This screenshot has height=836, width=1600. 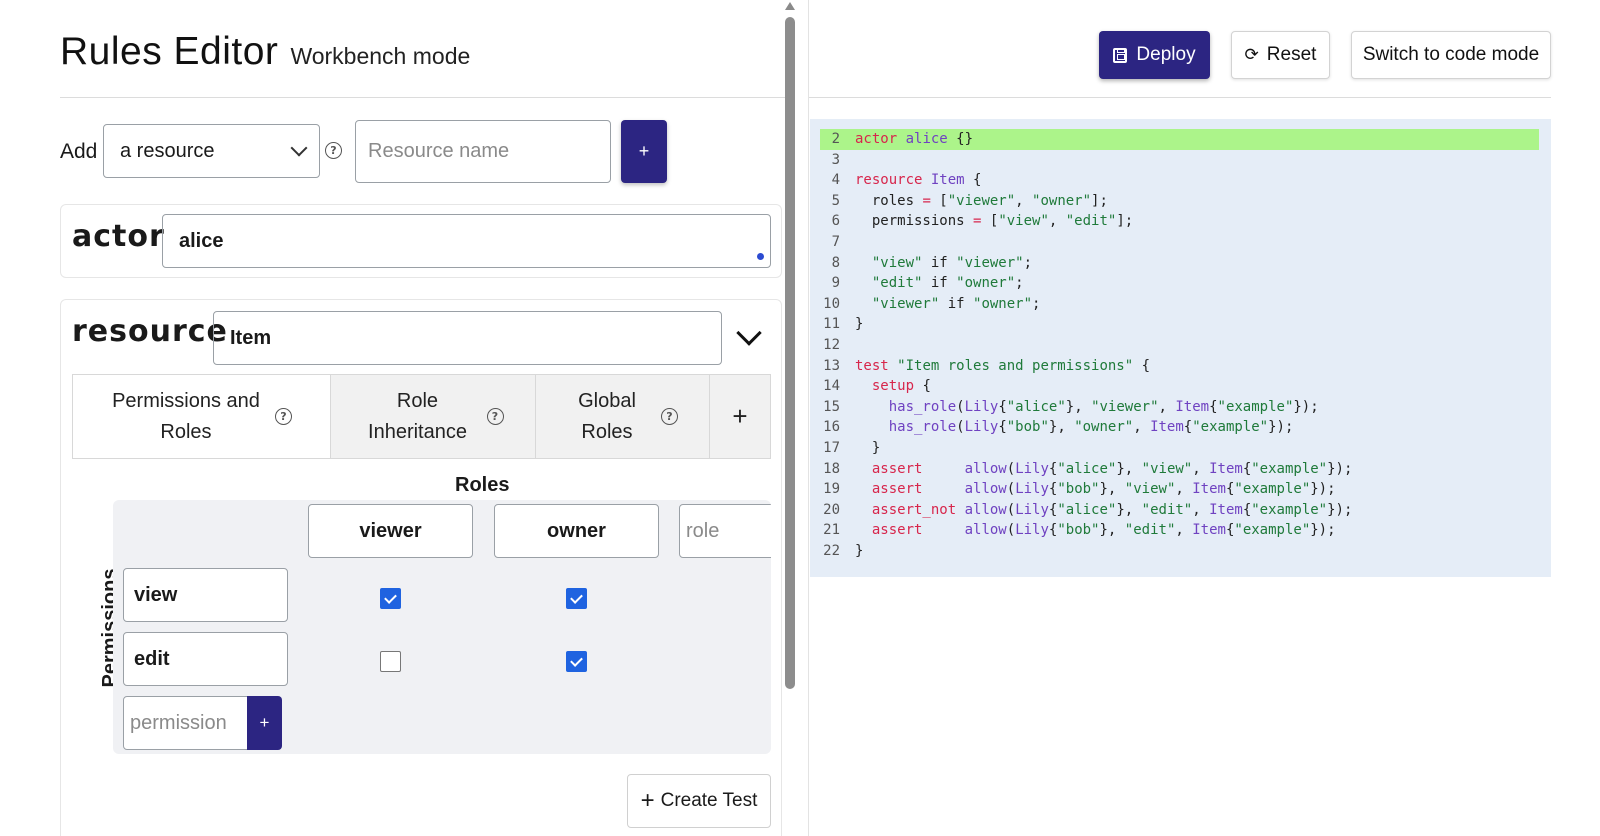 I want to click on code-line: 9 "edit" if "owner";, so click(x=1180, y=283).